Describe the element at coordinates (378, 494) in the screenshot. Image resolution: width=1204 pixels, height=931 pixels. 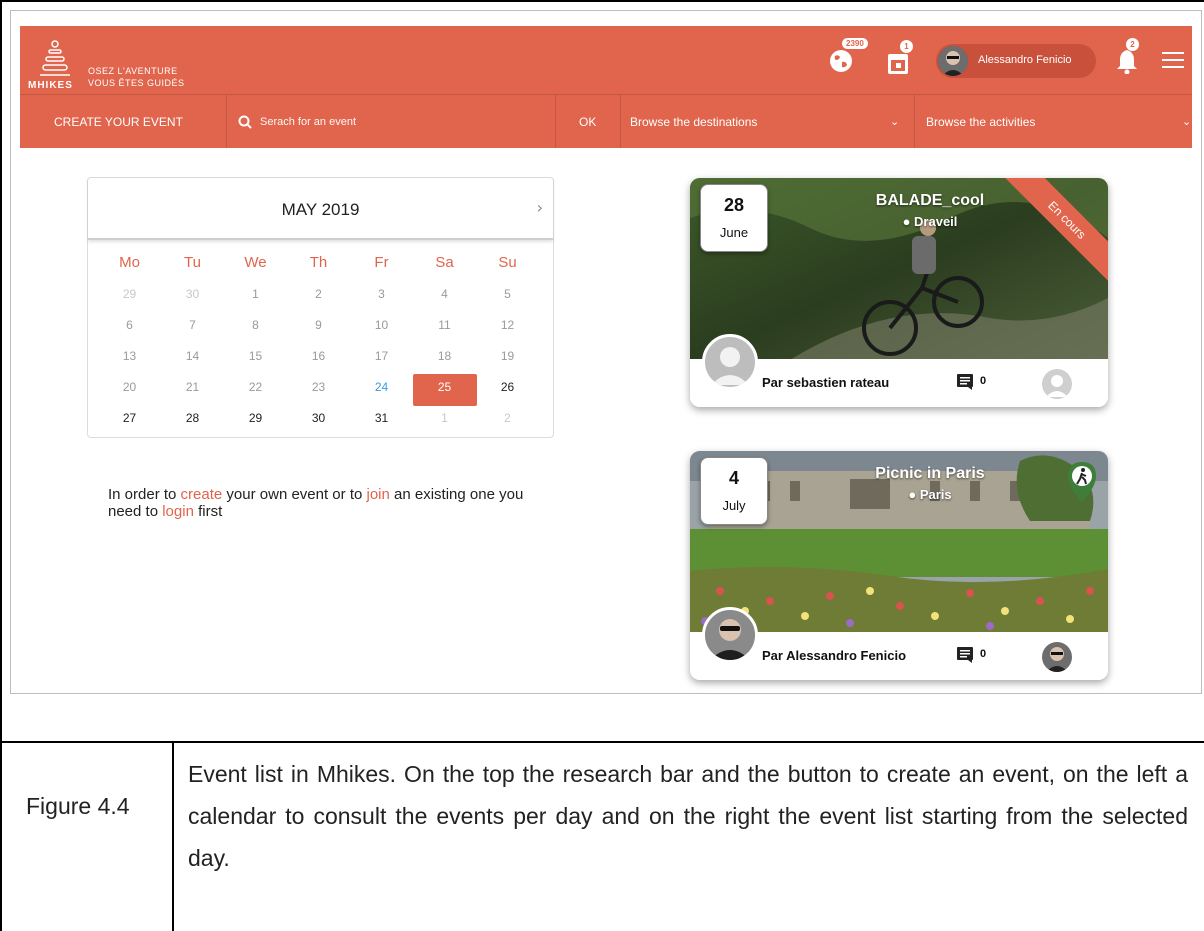
I see `join-link: join` at that location.